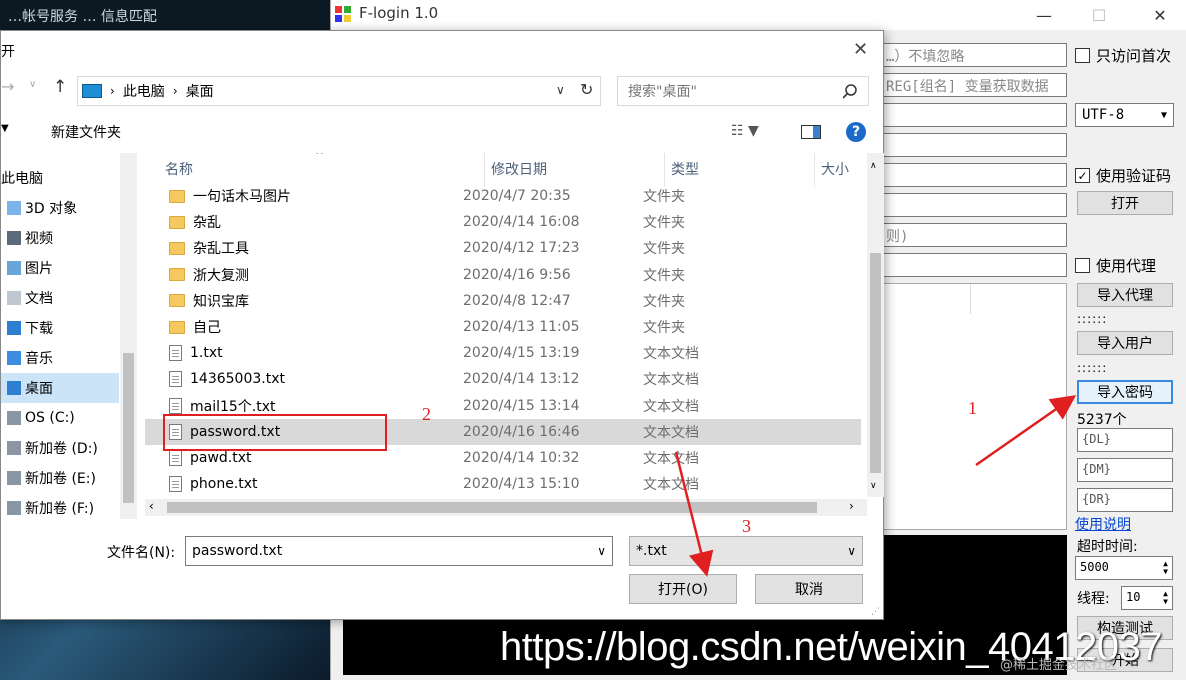 Image resolution: width=1186 pixels, height=680 pixels. I want to click on file-list-hscrollbar: ‹ ›, so click(506, 507).